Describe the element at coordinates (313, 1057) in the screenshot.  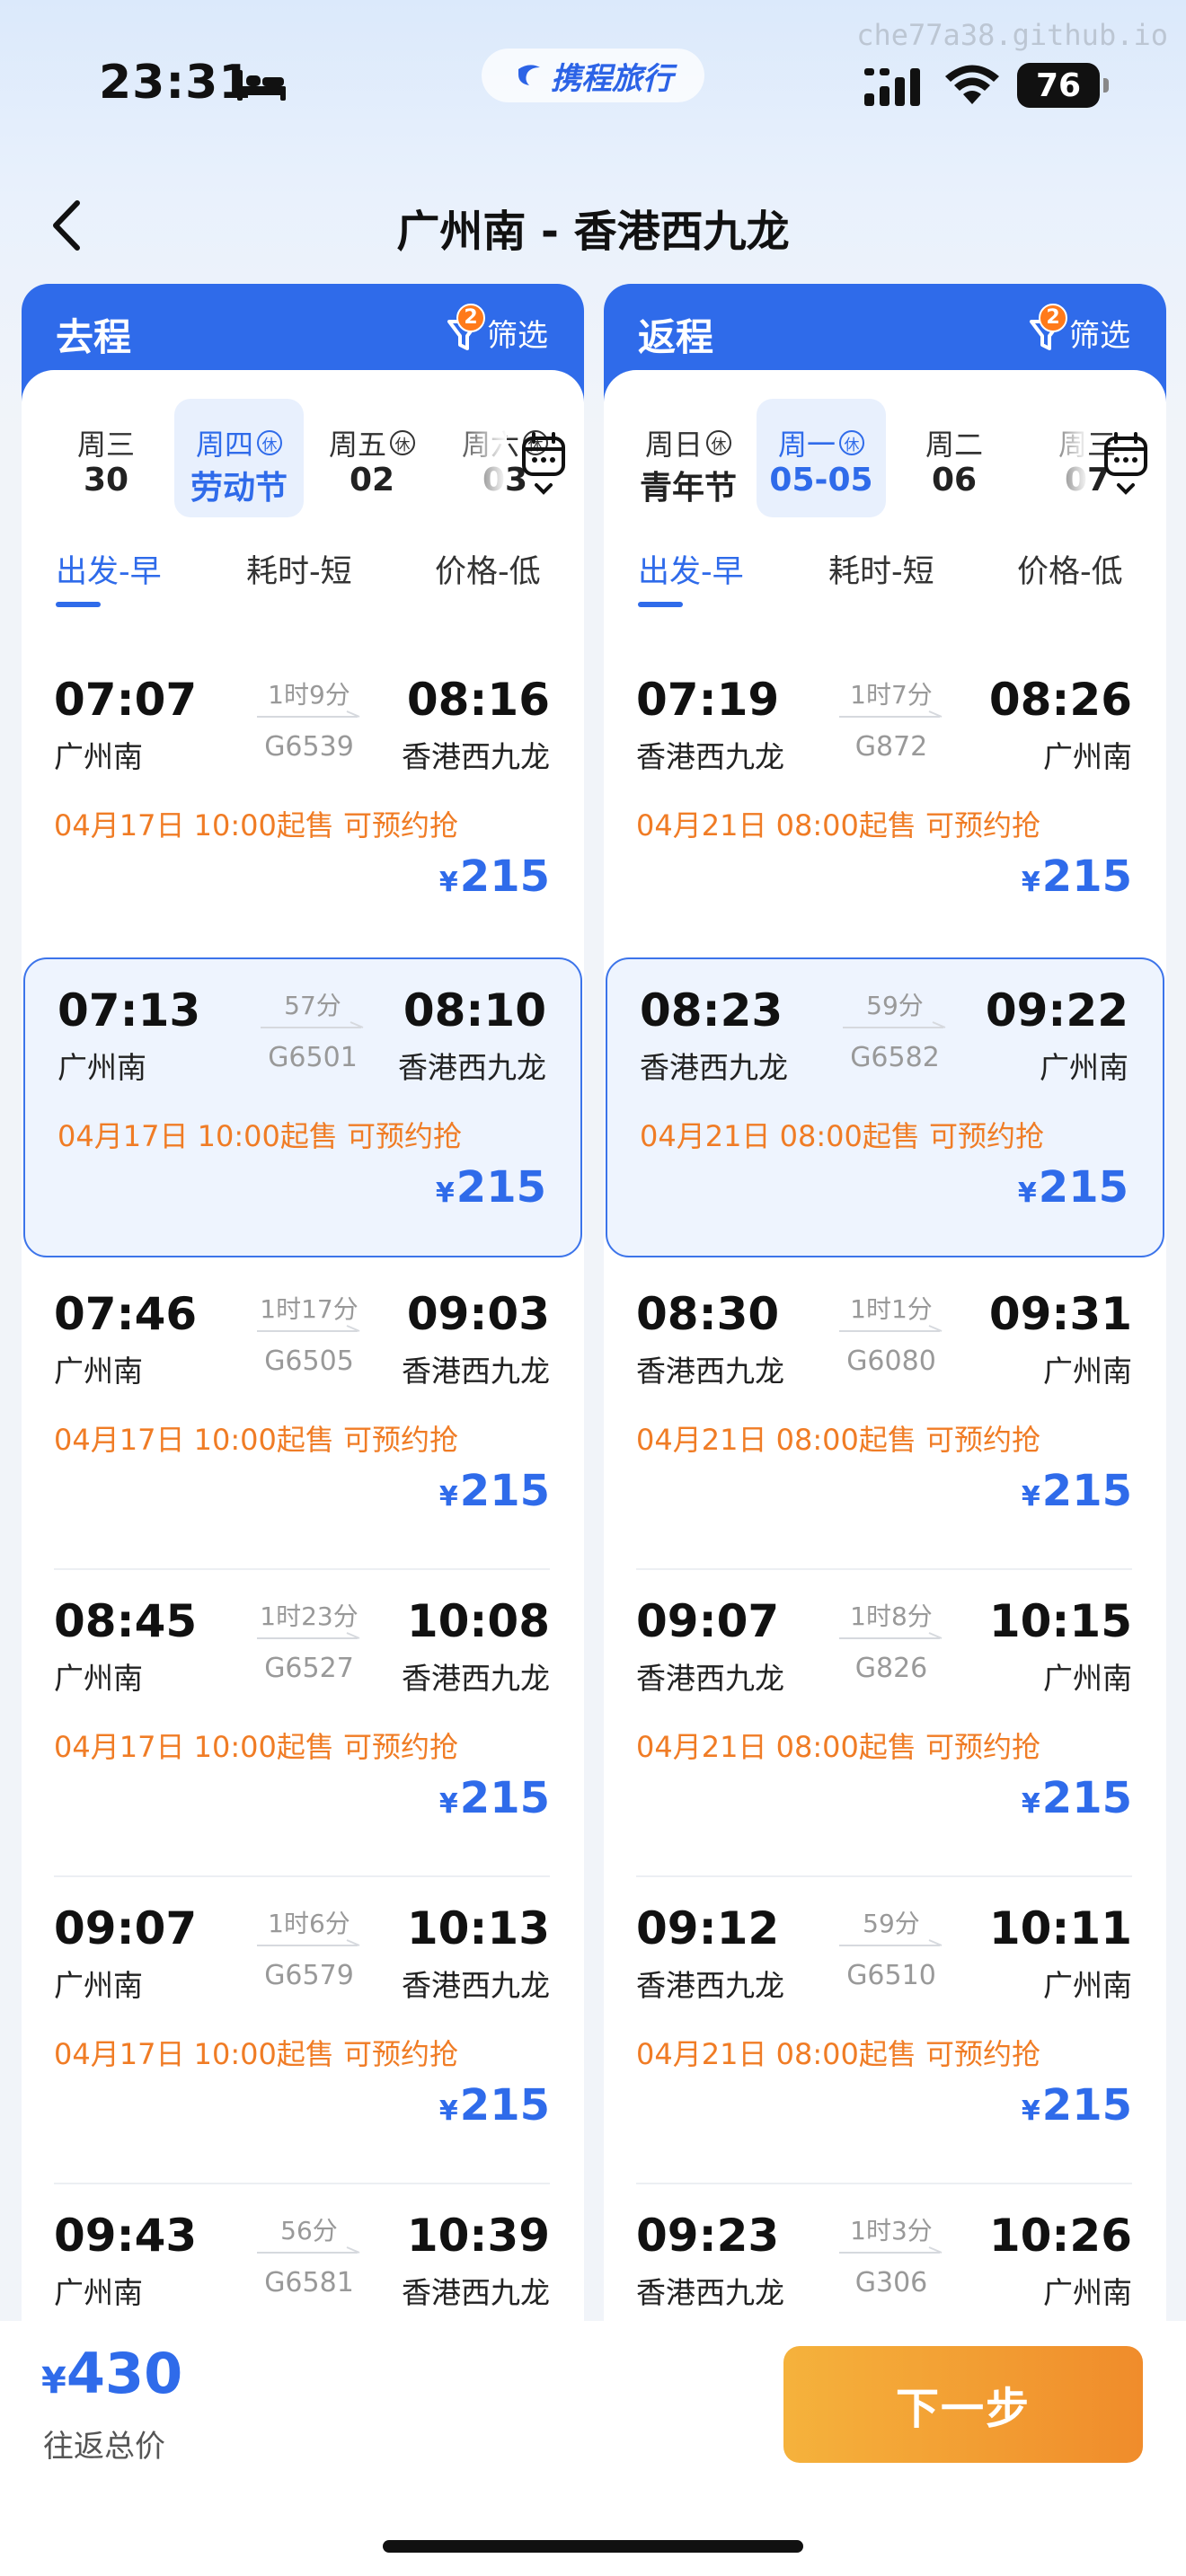
I see `train-number: G6501` at that location.